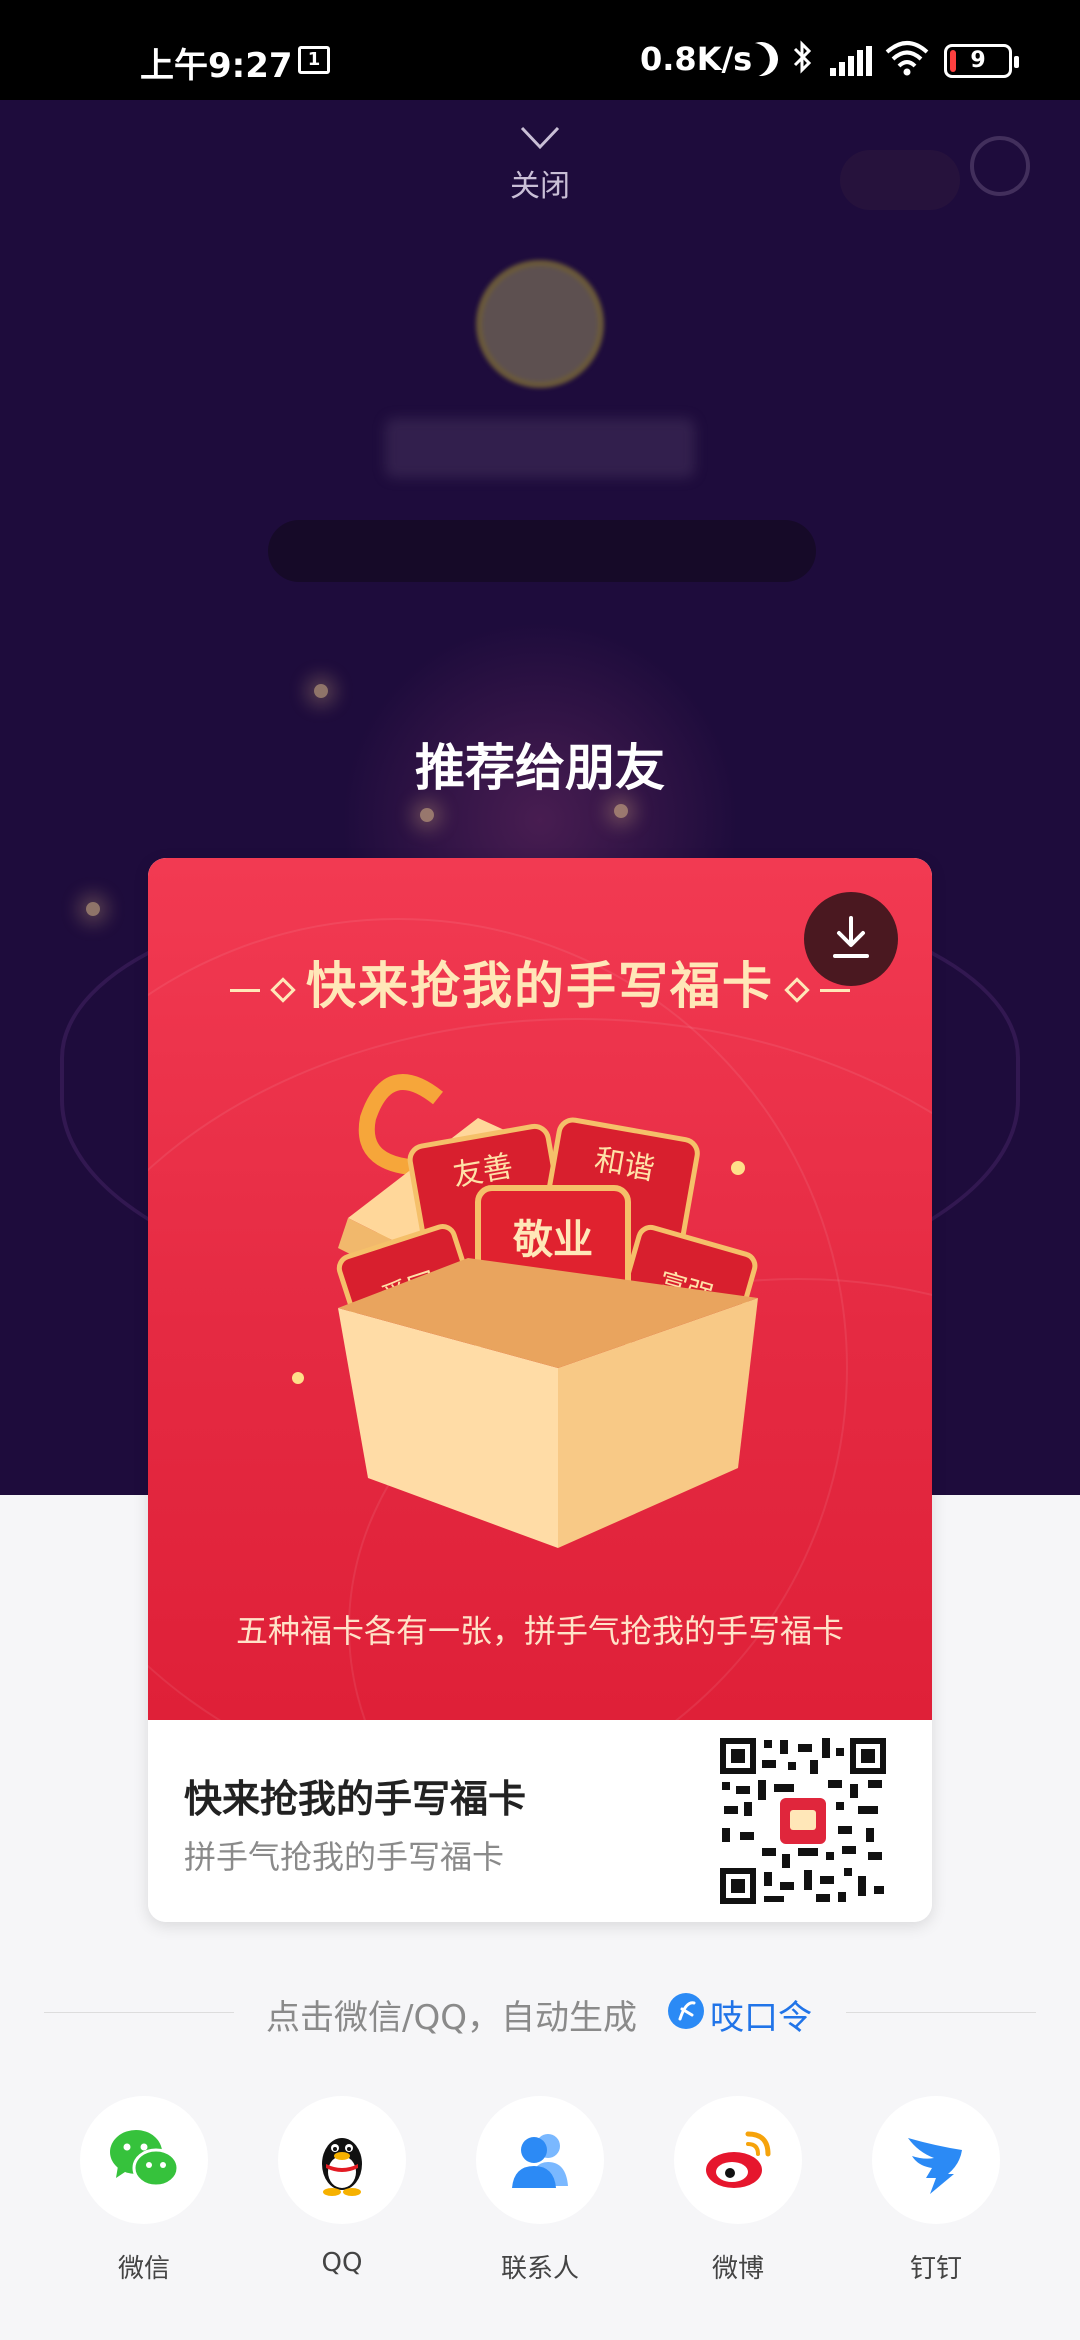  I want to click on dingtalk-icon, so click(935, 2166).